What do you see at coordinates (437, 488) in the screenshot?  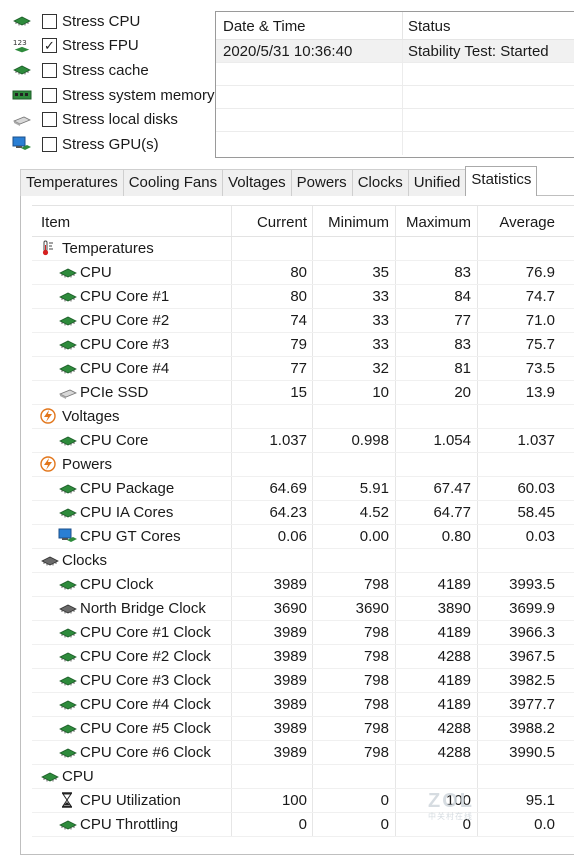 I see `maximum-value: 67.47` at bounding box center [437, 488].